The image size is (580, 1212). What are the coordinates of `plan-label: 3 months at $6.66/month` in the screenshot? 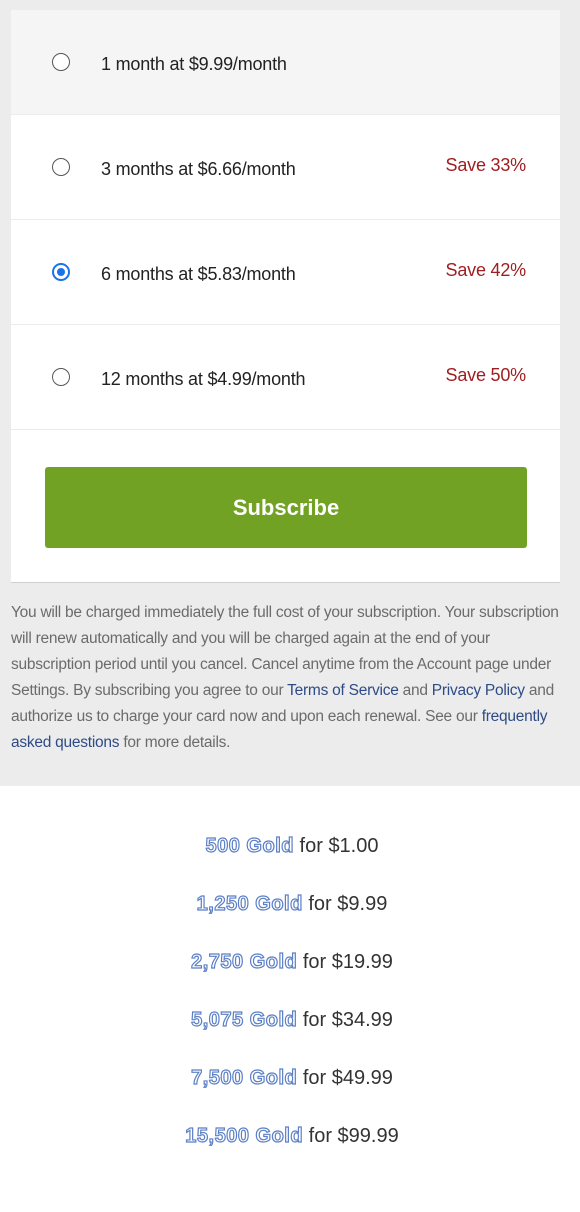 It's located at (198, 169).